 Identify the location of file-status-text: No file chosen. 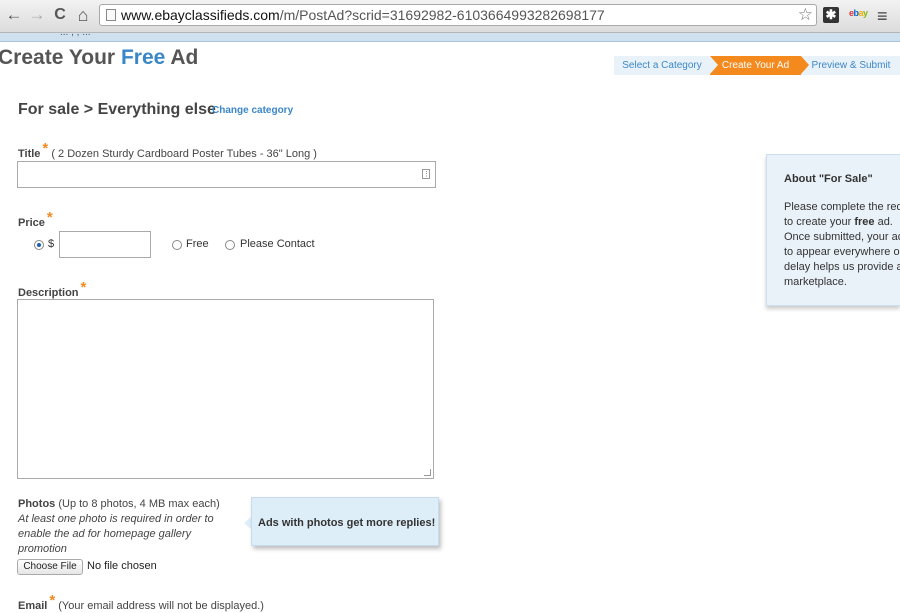
(122, 566).